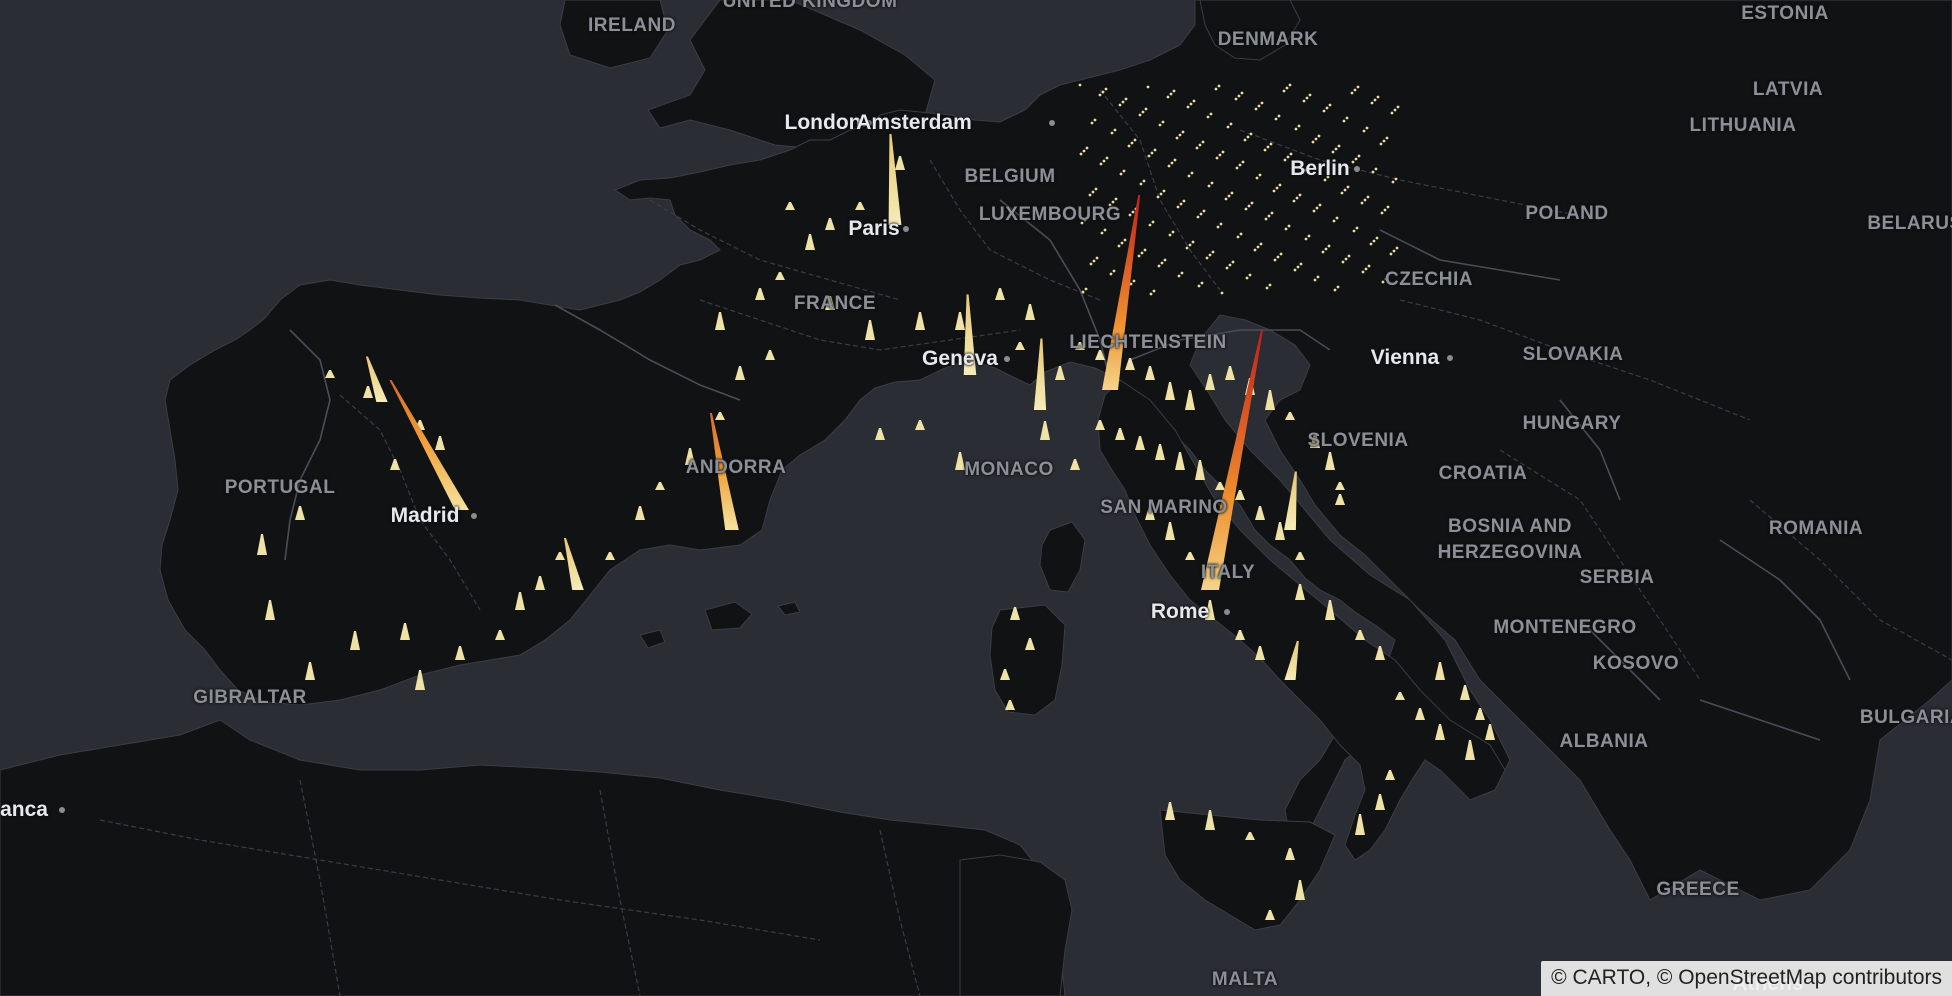  I want to click on attribution-text: © CARTO, © OpenStreetMap contributors, so click(1746, 978).